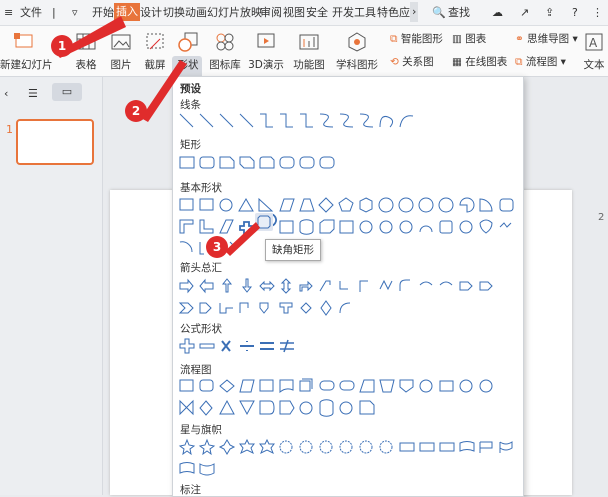 The height and width of the screenshot is (497, 608). What do you see at coordinates (136, 111) in the screenshot?
I see `step-badge-2: 2` at bounding box center [136, 111].